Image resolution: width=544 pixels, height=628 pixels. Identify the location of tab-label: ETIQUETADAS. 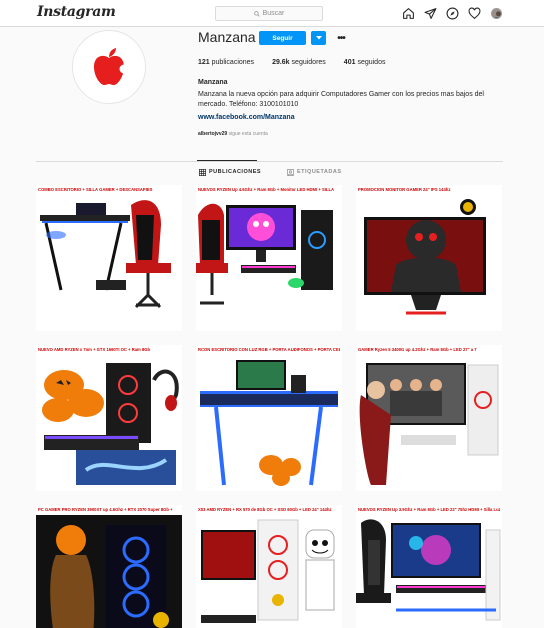
(319, 172).